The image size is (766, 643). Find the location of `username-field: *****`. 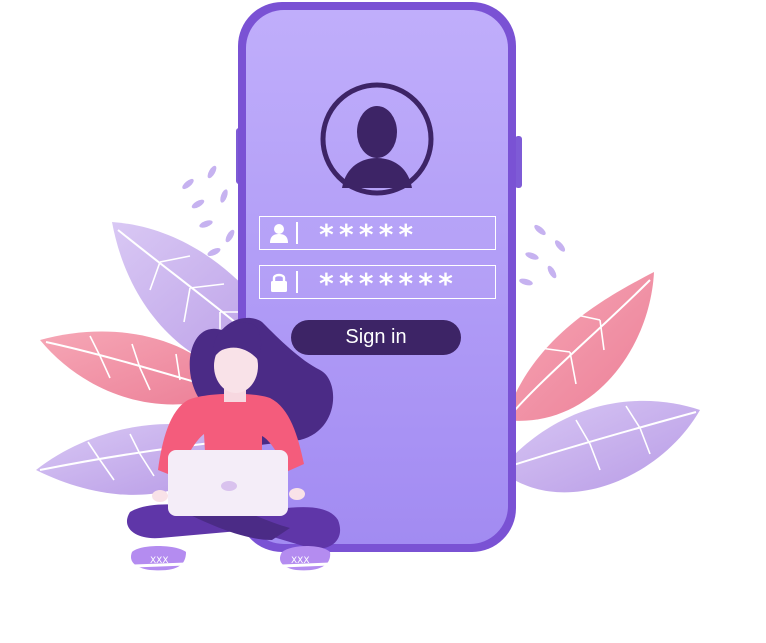

username-field: ***** is located at coordinates (377, 233).